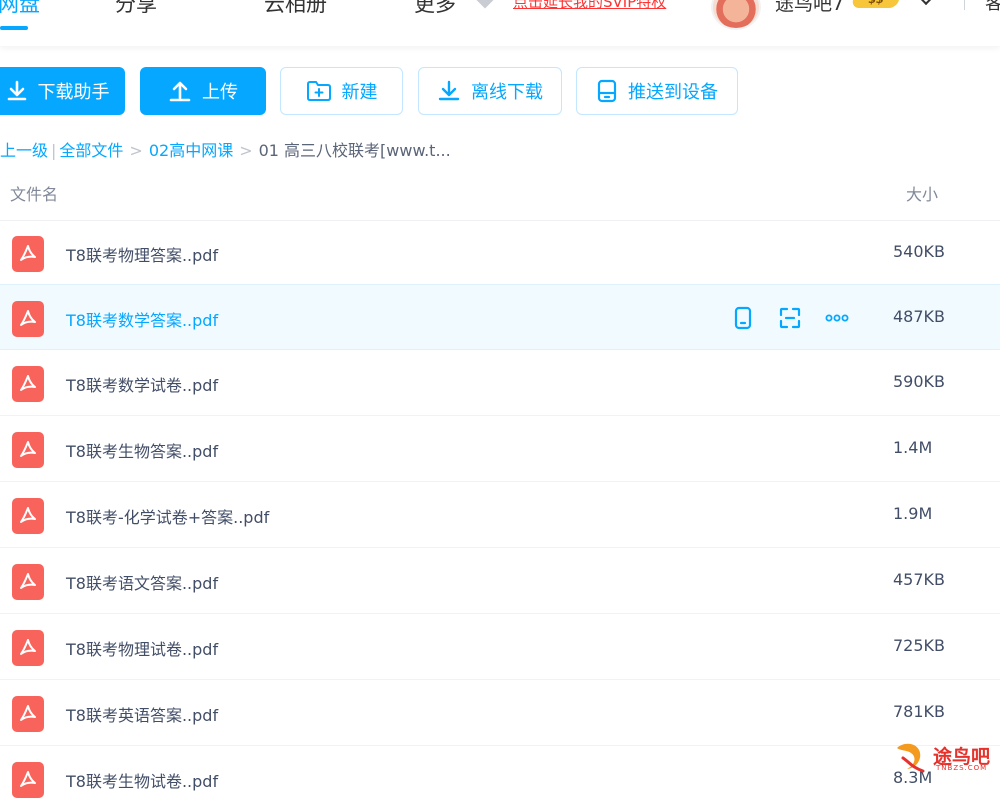  What do you see at coordinates (167, 516) in the screenshot?
I see `file-name: T8联考-化学试卷+答案..pdf` at bounding box center [167, 516].